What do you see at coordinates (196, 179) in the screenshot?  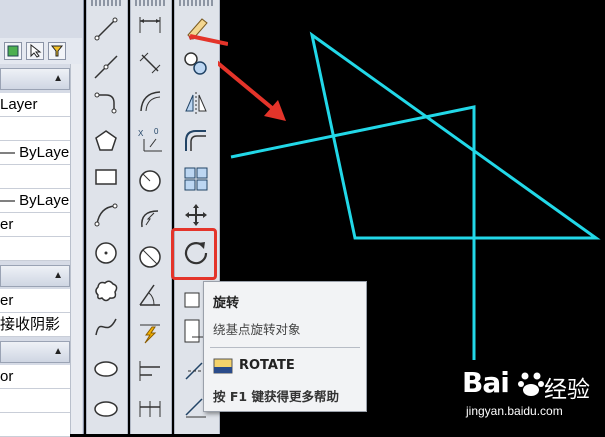 I see `array-icon` at bounding box center [196, 179].